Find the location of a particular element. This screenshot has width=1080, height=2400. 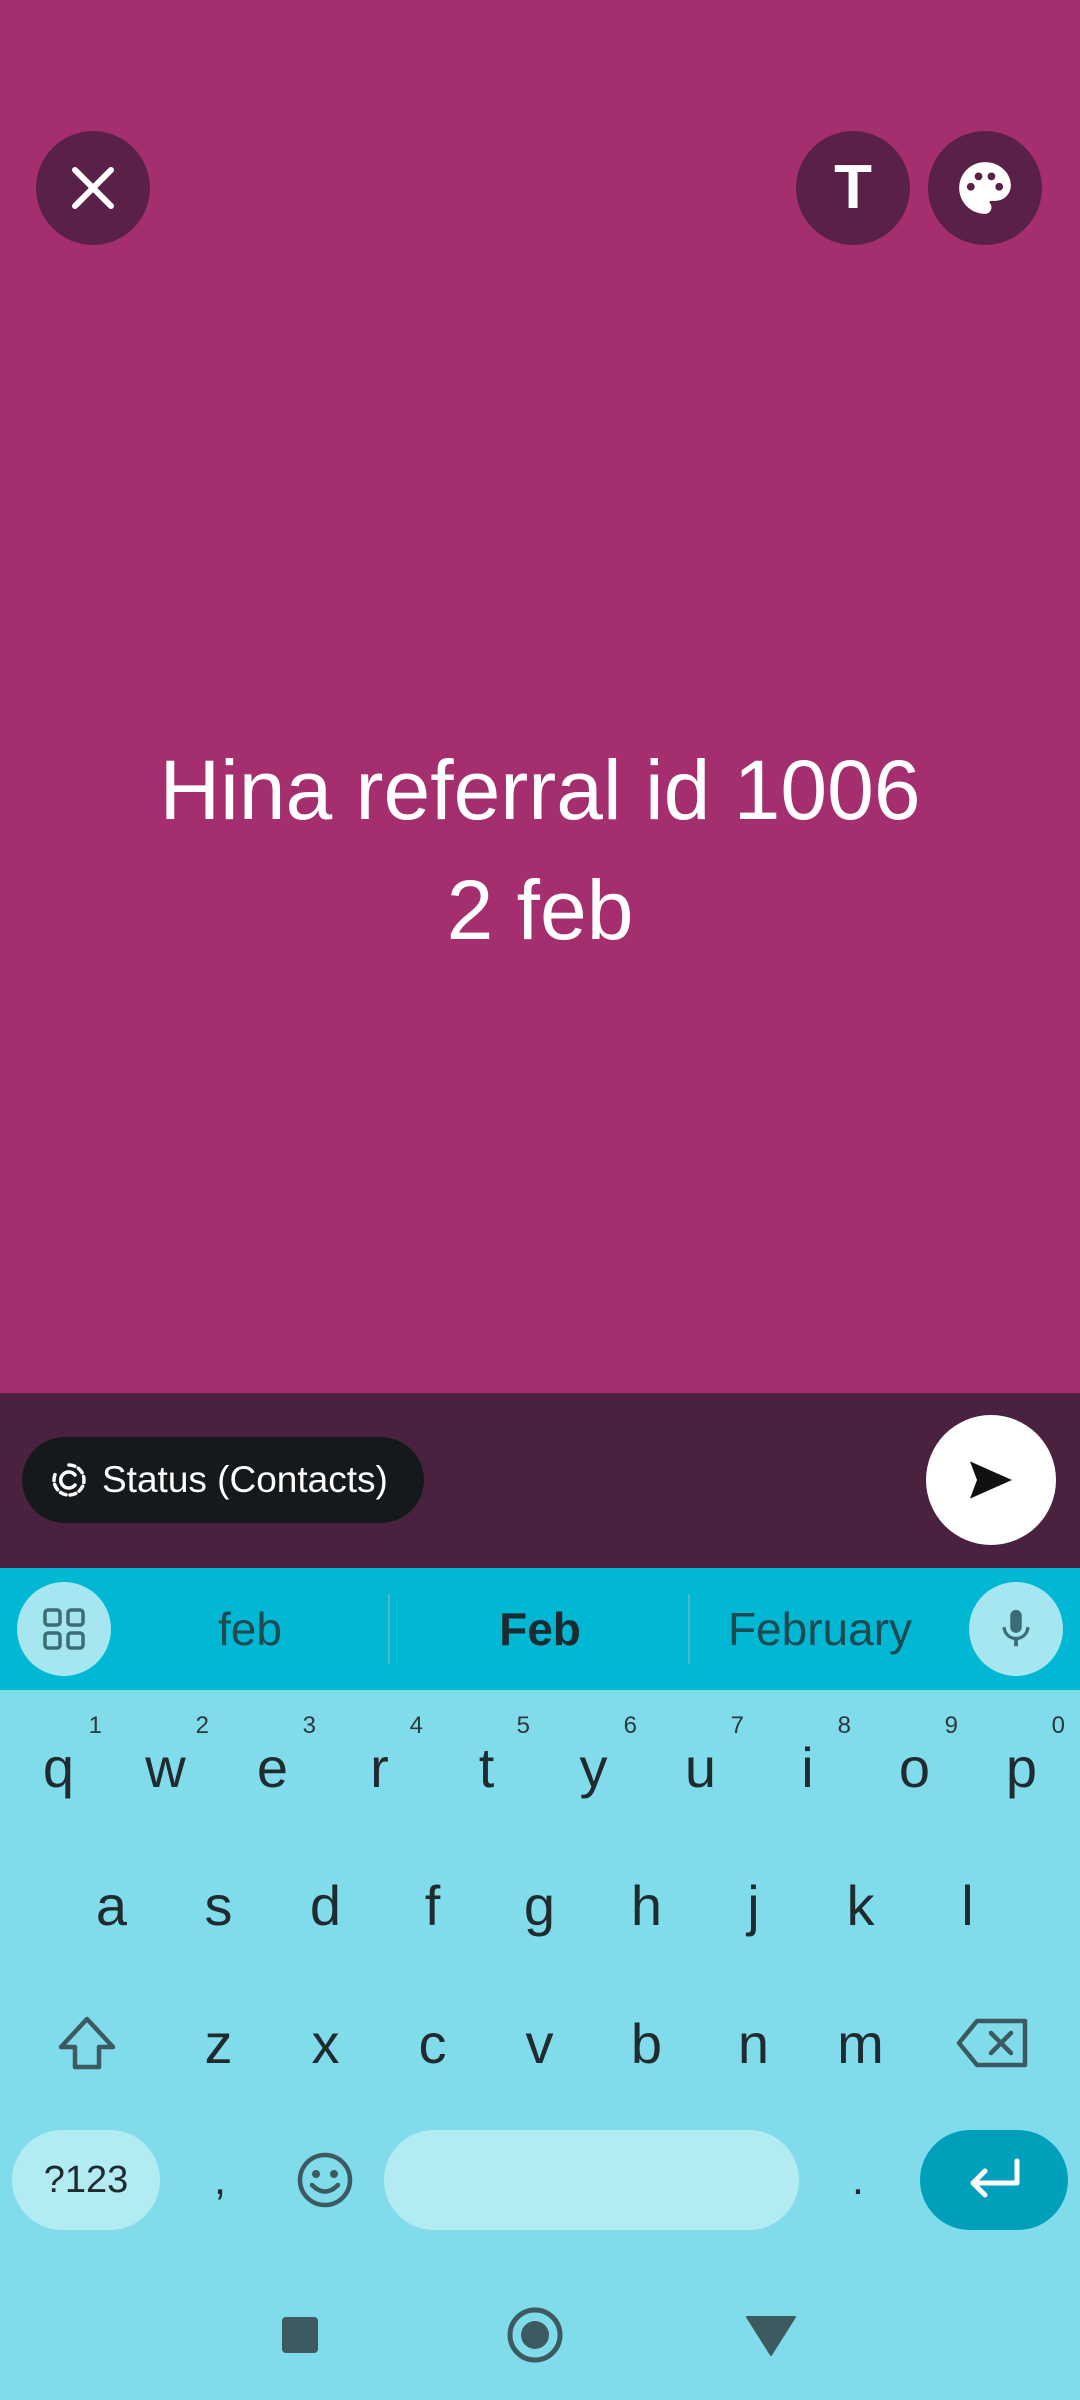

key-j: j is located at coordinates (753, 1905).